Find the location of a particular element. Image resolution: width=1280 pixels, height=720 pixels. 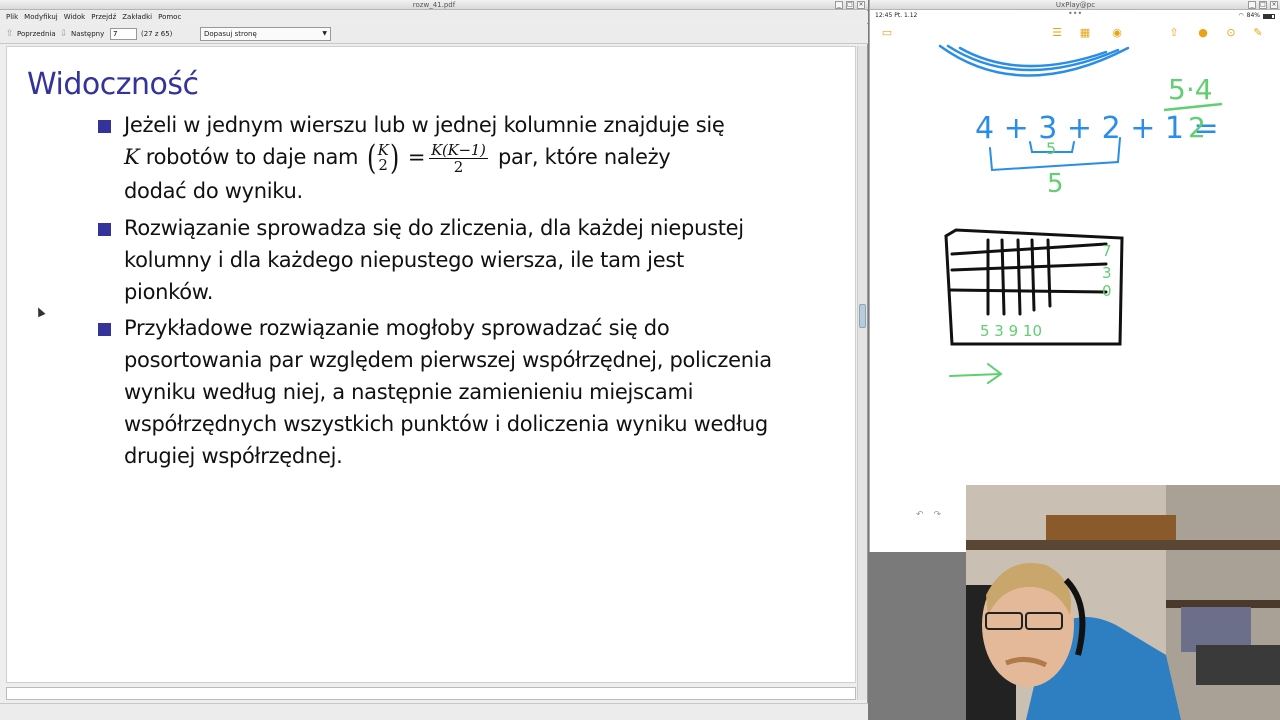

more-dots-icon: ••• is located at coordinates (1075, 13).